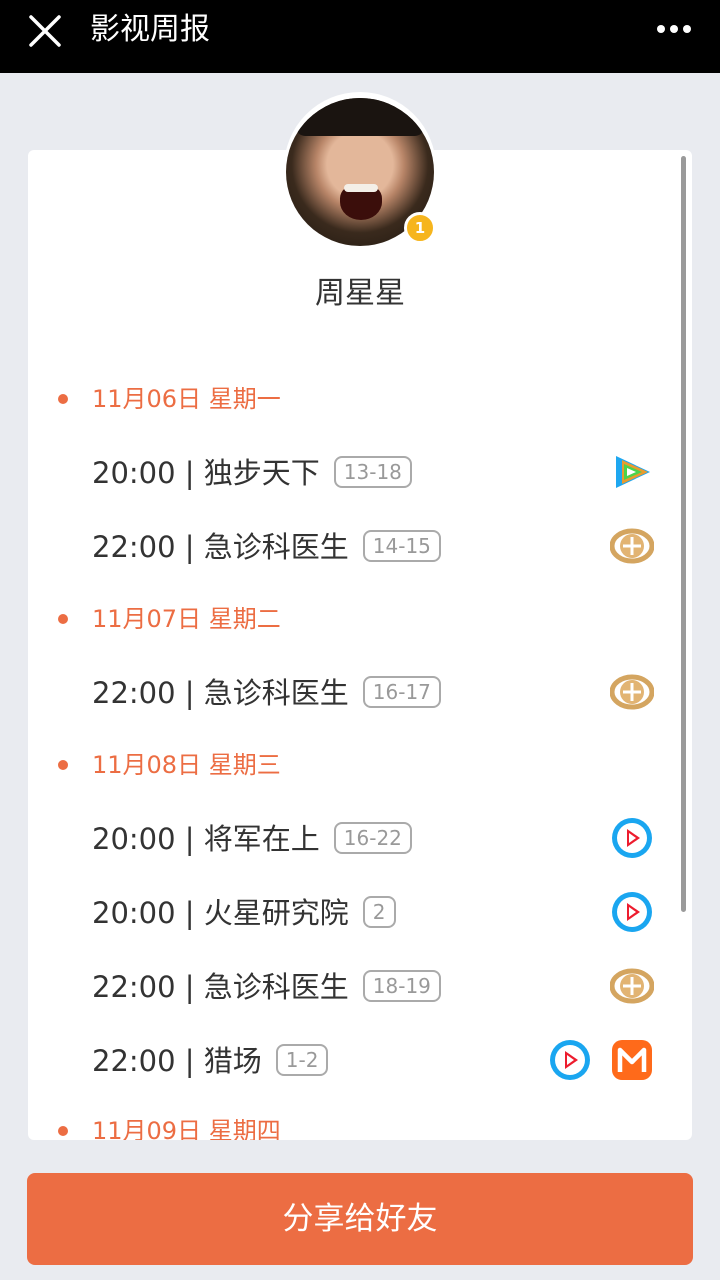 This screenshot has height=1280, width=720. What do you see at coordinates (177, 1061) in the screenshot?
I see `show-title: 22:00 | 猎场` at bounding box center [177, 1061].